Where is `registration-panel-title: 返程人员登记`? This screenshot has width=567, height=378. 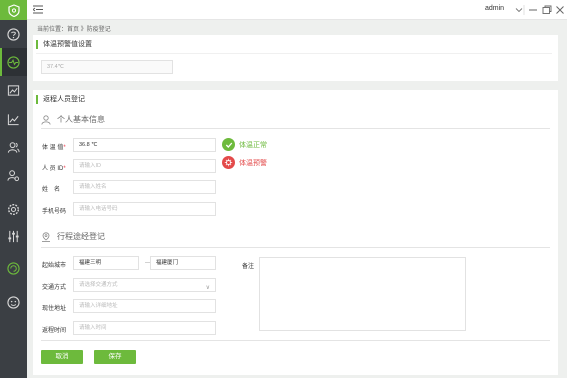 registration-panel-title: 返程人员登记 is located at coordinates (60, 99).